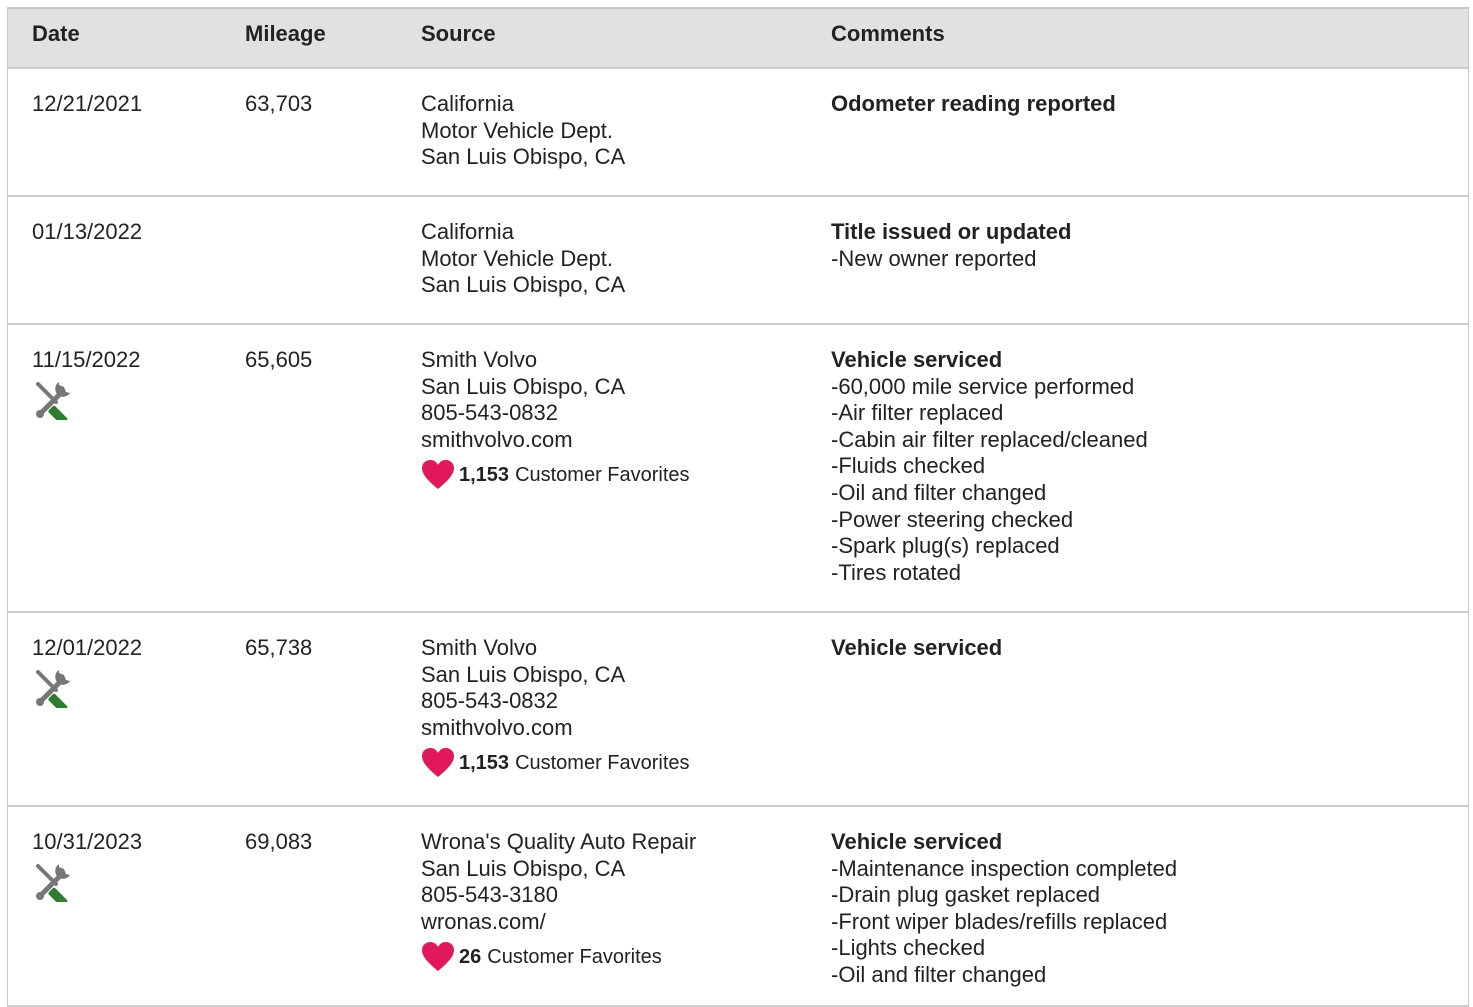  Describe the element at coordinates (989, 573) in the screenshot. I see `comment-item: Tires rotated` at that location.